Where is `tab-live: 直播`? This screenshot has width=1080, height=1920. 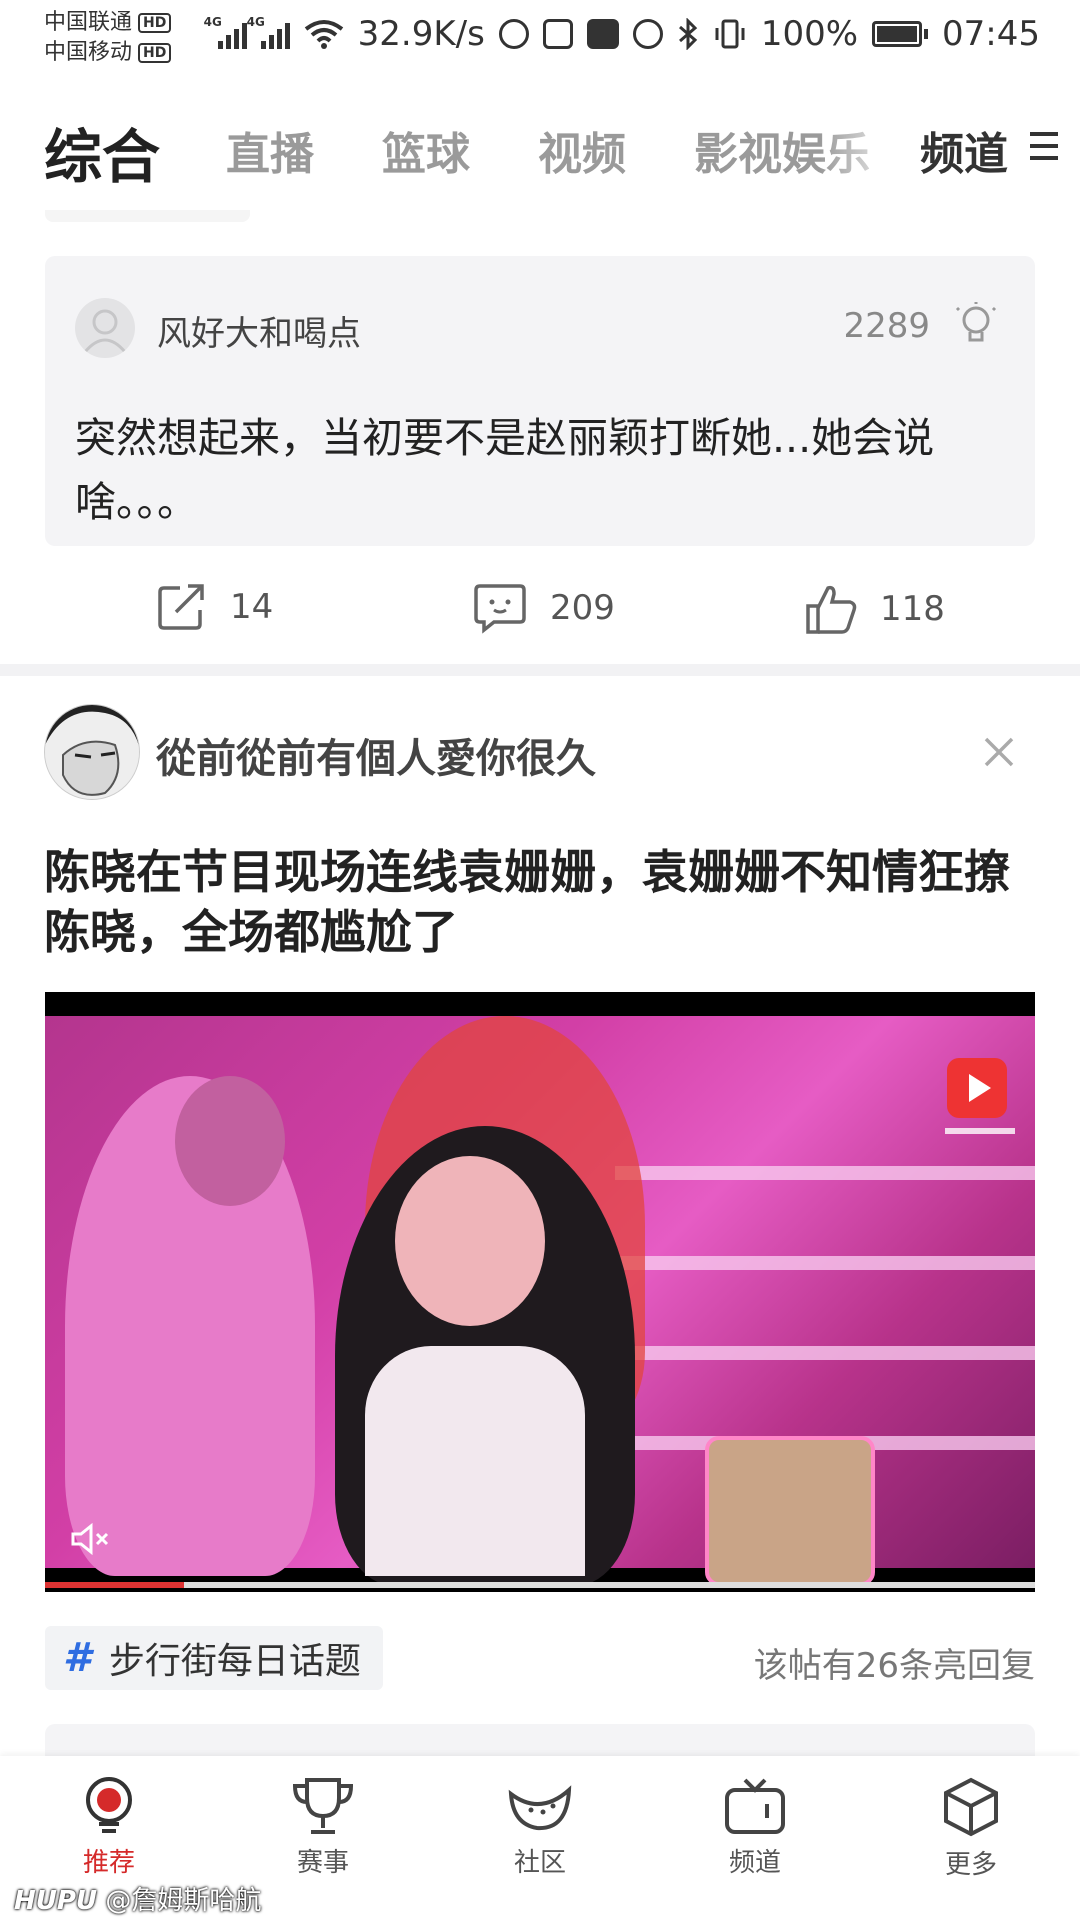
tab-live: 直播 is located at coordinates (270, 150).